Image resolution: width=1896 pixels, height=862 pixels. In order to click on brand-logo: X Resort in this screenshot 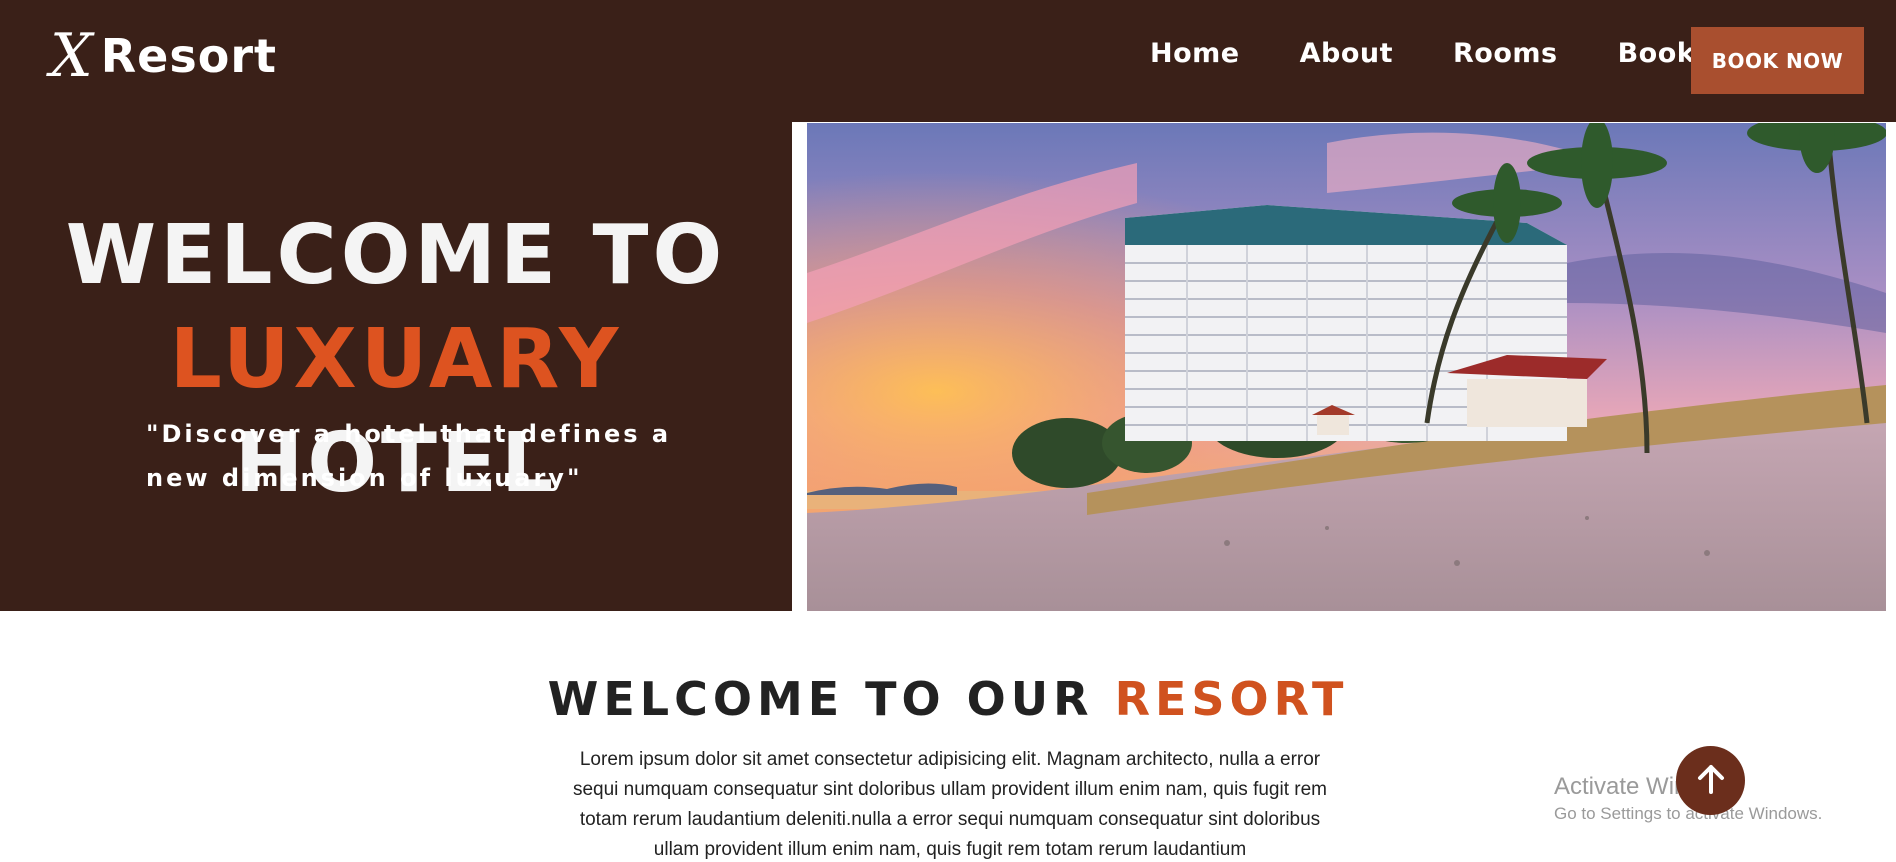, I will do `click(163, 56)`.